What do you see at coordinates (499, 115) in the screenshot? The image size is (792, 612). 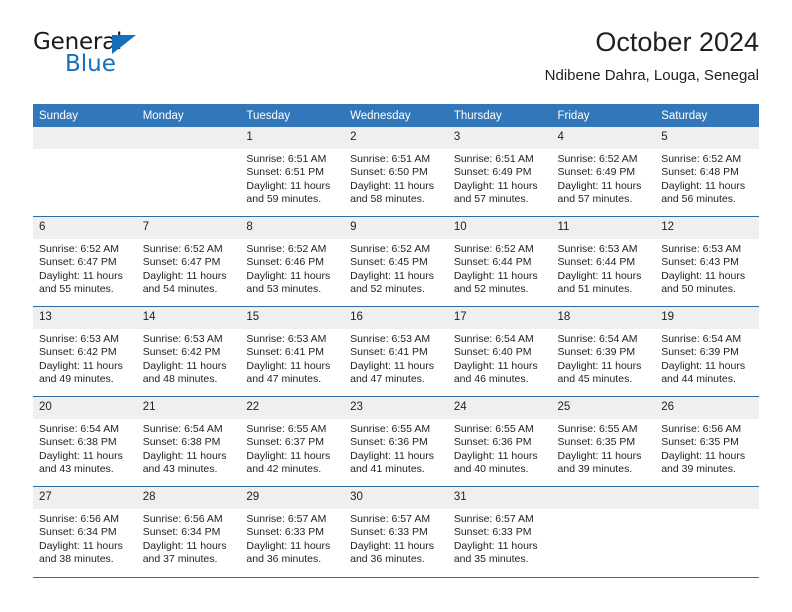 I see `weekday-header-thursday: Thursday` at bounding box center [499, 115].